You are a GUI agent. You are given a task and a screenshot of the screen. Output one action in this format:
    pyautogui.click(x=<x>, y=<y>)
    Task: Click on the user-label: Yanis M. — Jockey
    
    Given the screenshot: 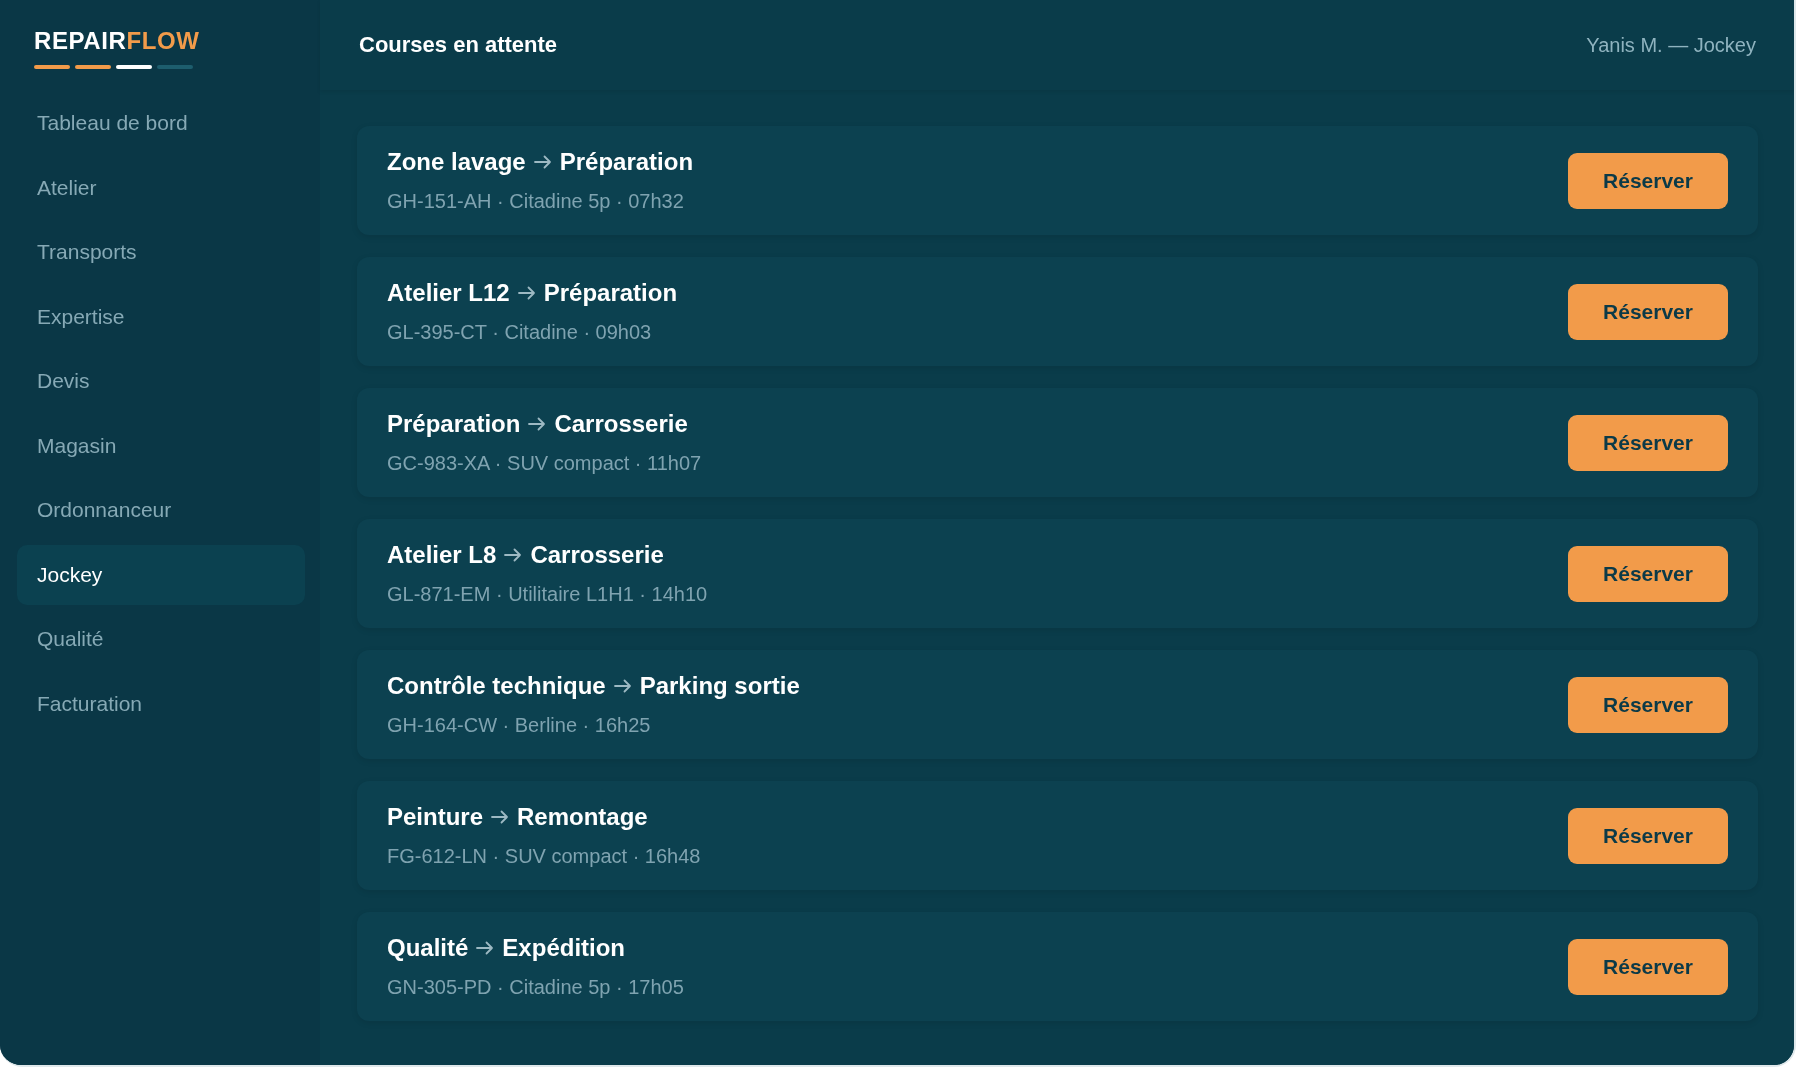 What is the action you would take?
    pyautogui.click(x=1671, y=45)
    